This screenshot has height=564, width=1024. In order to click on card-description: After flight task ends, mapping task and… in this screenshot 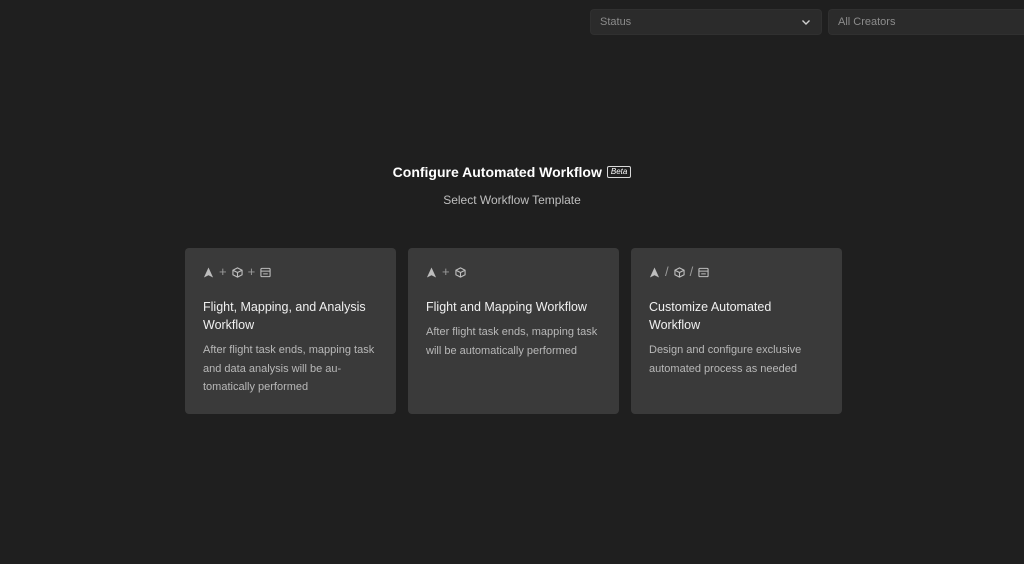, I will do `click(289, 368)`.